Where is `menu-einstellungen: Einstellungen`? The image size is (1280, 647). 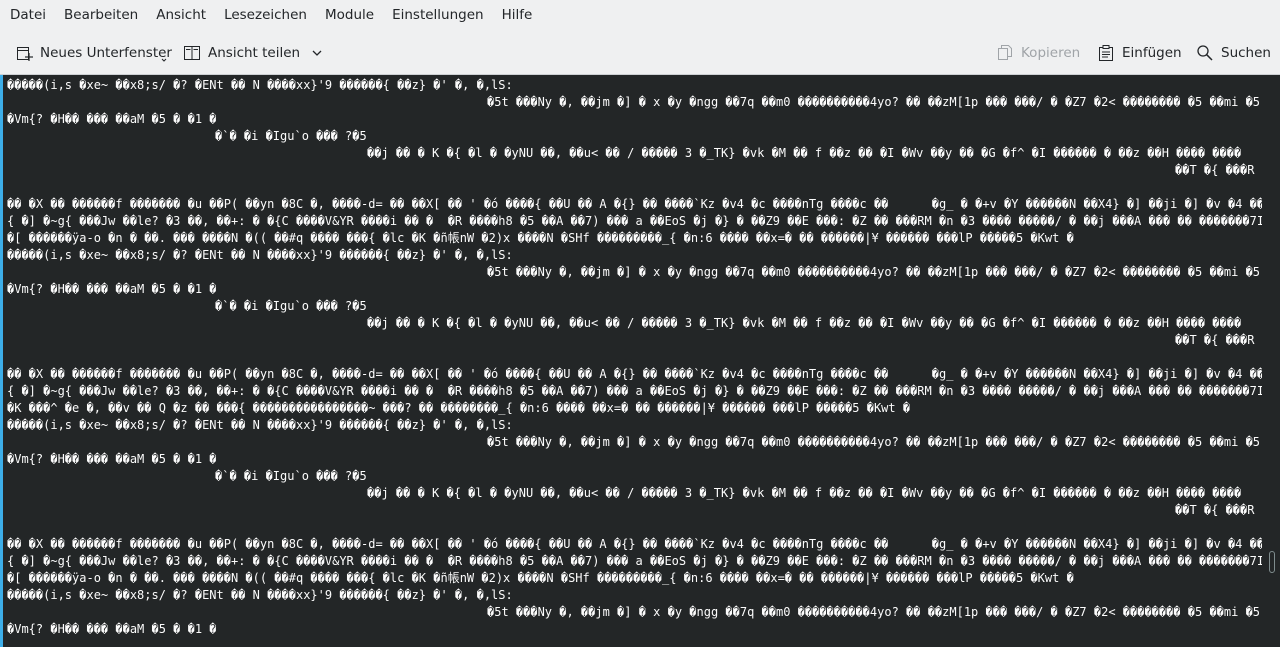
menu-einstellungen: Einstellungen is located at coordinates (438, 15).